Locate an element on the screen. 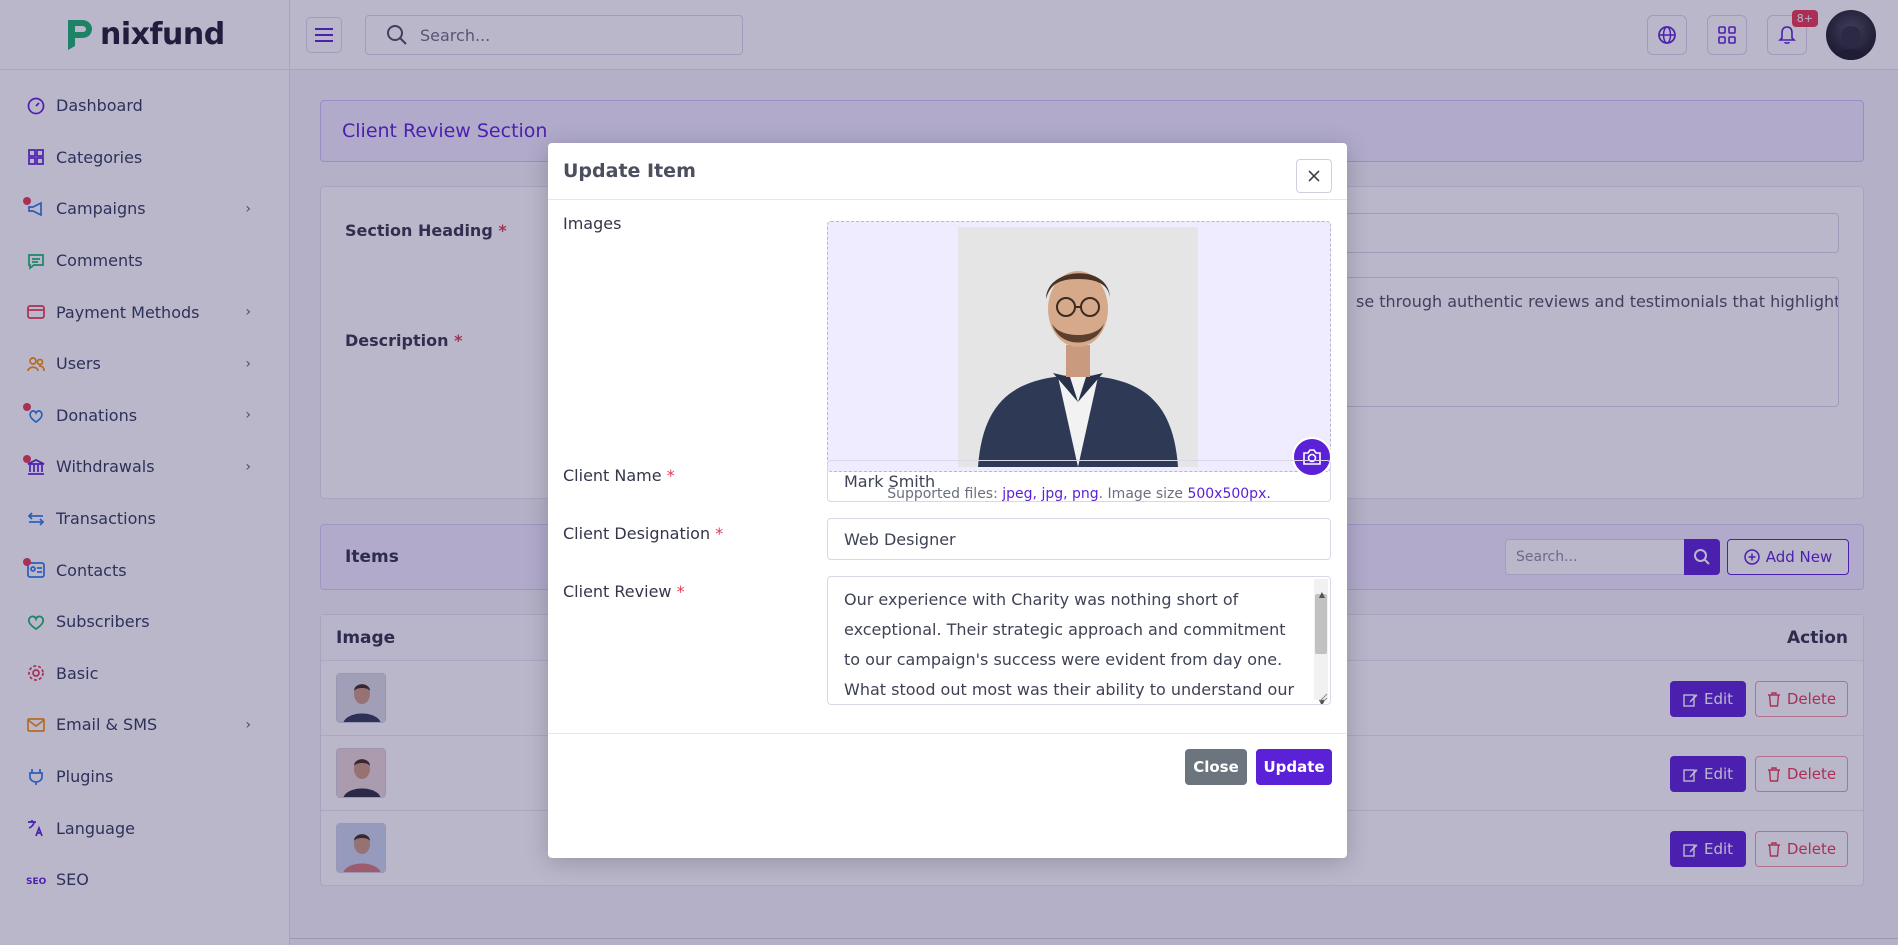 This screenshot has width=1898, height=945. client-name-label: Client Name * is located at coordinates (619, 475).